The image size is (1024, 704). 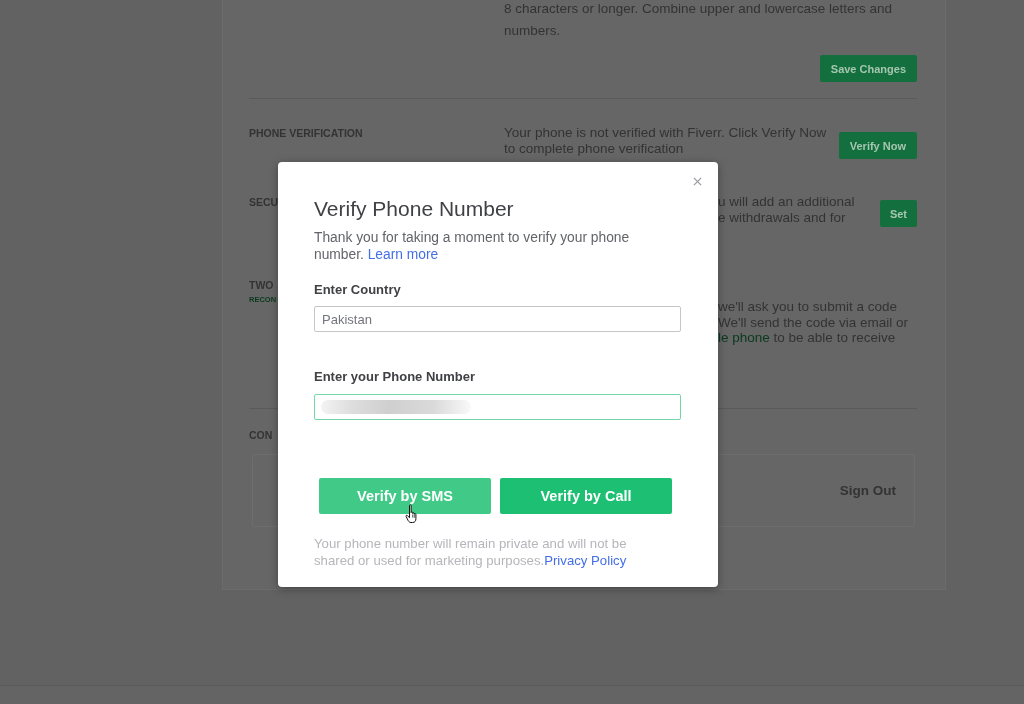 What do you see at coordinates (471, 552) in the screenshot?
I see `privacy-note: Your phone number will remain private and will not be shared or used for marketing purposes.Privacy Policy` at bounding box center [471, 552].